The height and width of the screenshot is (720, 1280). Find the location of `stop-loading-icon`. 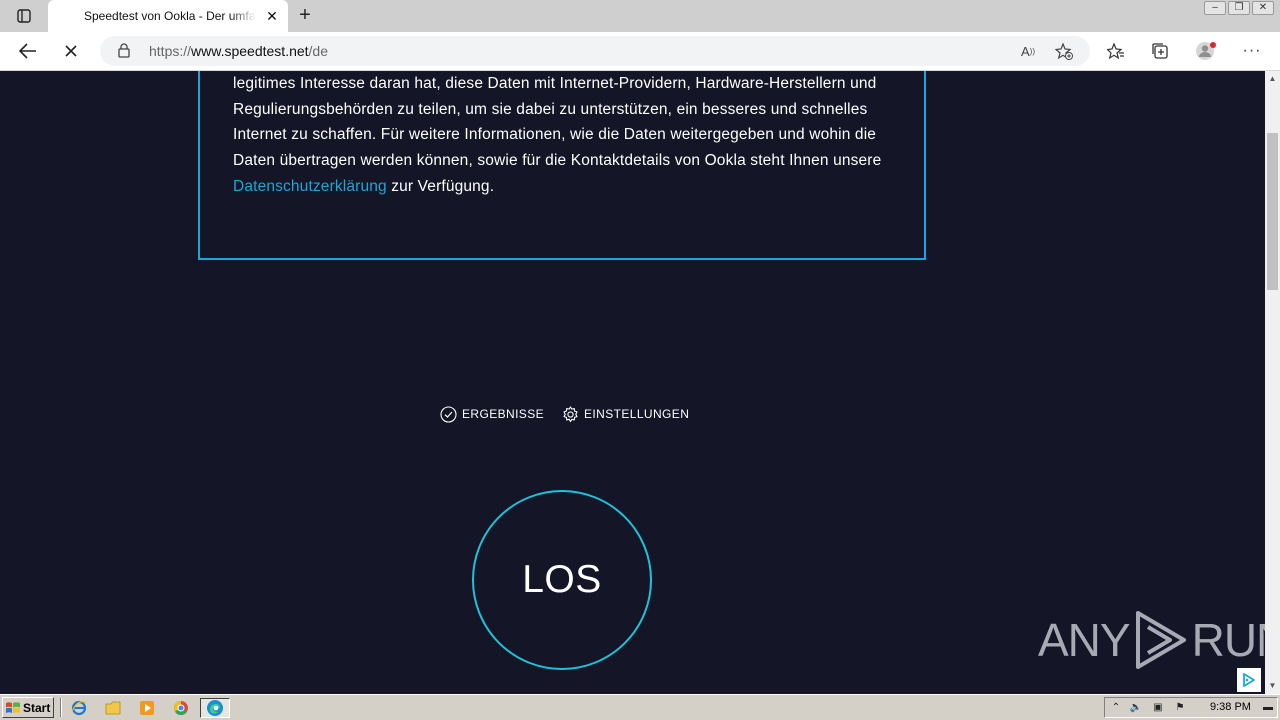

stop-loading-icon is located at coordinates (71, 51).